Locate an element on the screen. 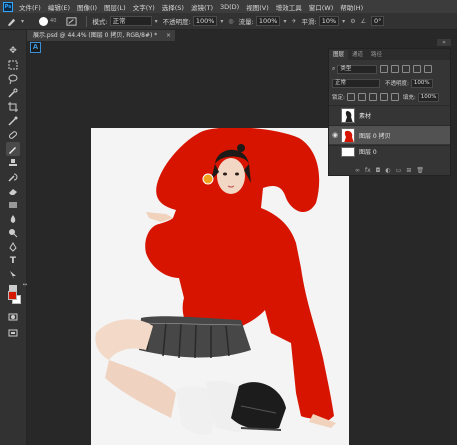 The image size is (457, 445). link-icon: ∞ is located at coordinates (357, 170).